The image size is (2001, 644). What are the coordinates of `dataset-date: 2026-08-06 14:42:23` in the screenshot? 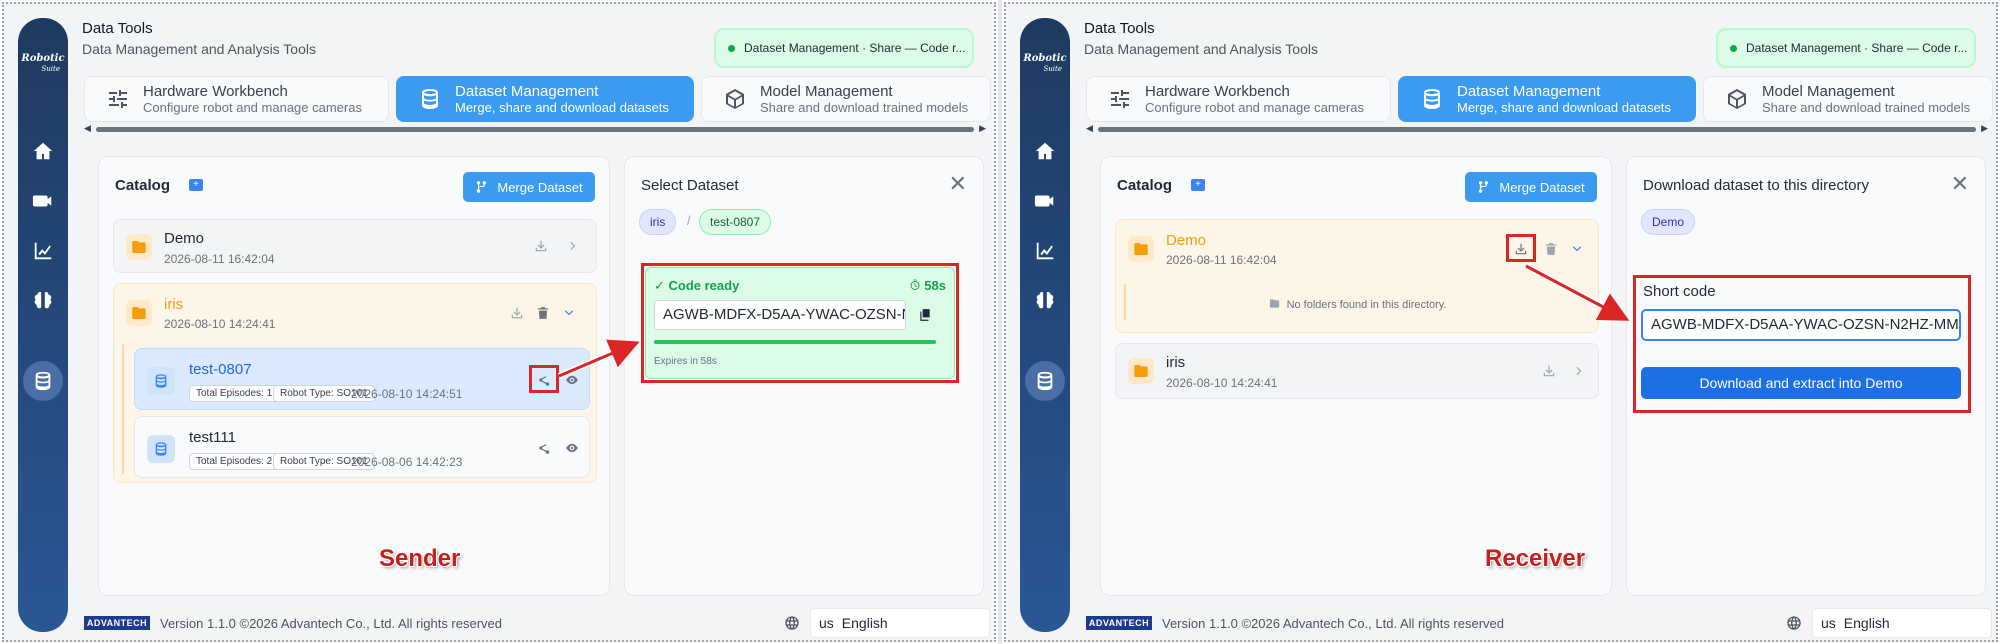 It's located at (407, 462).